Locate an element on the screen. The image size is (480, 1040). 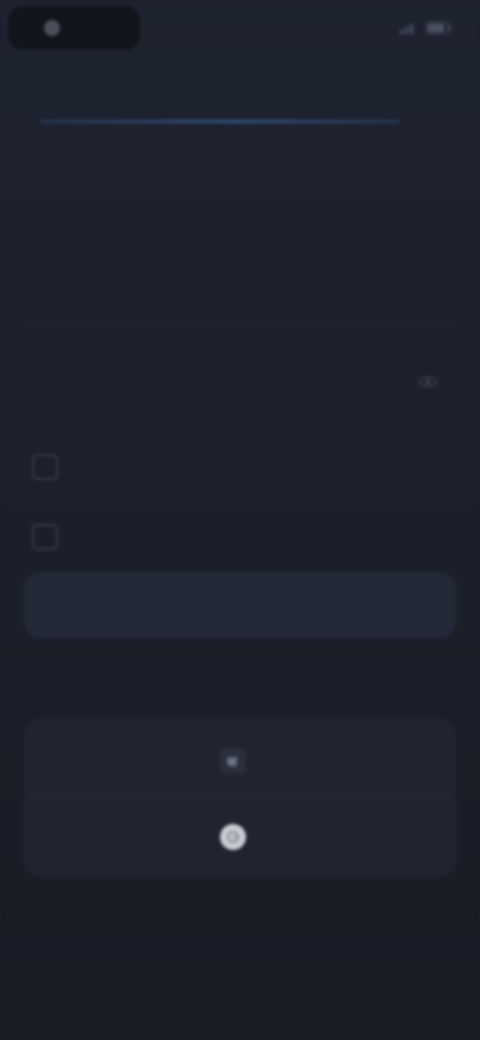
password-field is located at coordinates (240, 382).